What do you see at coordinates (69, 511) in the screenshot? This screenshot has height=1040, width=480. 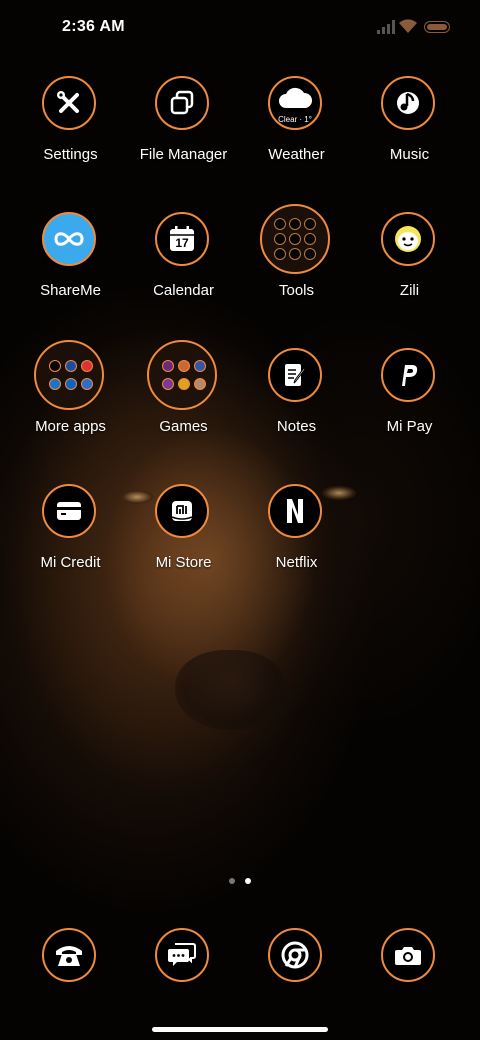 I see `credit-card-icon` at bounding box center [69, 511].